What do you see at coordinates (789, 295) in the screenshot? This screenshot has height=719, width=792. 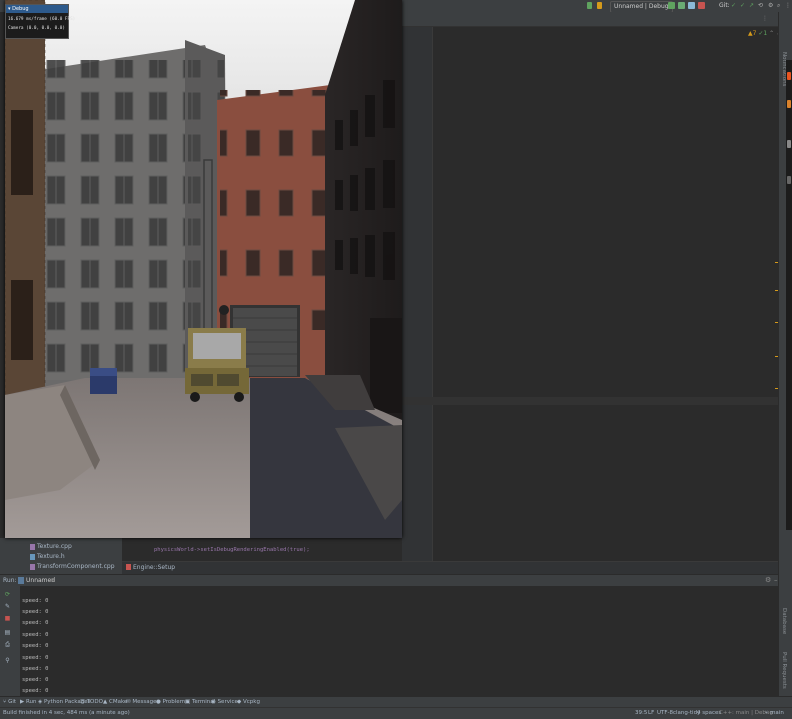 I see `desktop-dock-strip` at bounding box center [789, 295].